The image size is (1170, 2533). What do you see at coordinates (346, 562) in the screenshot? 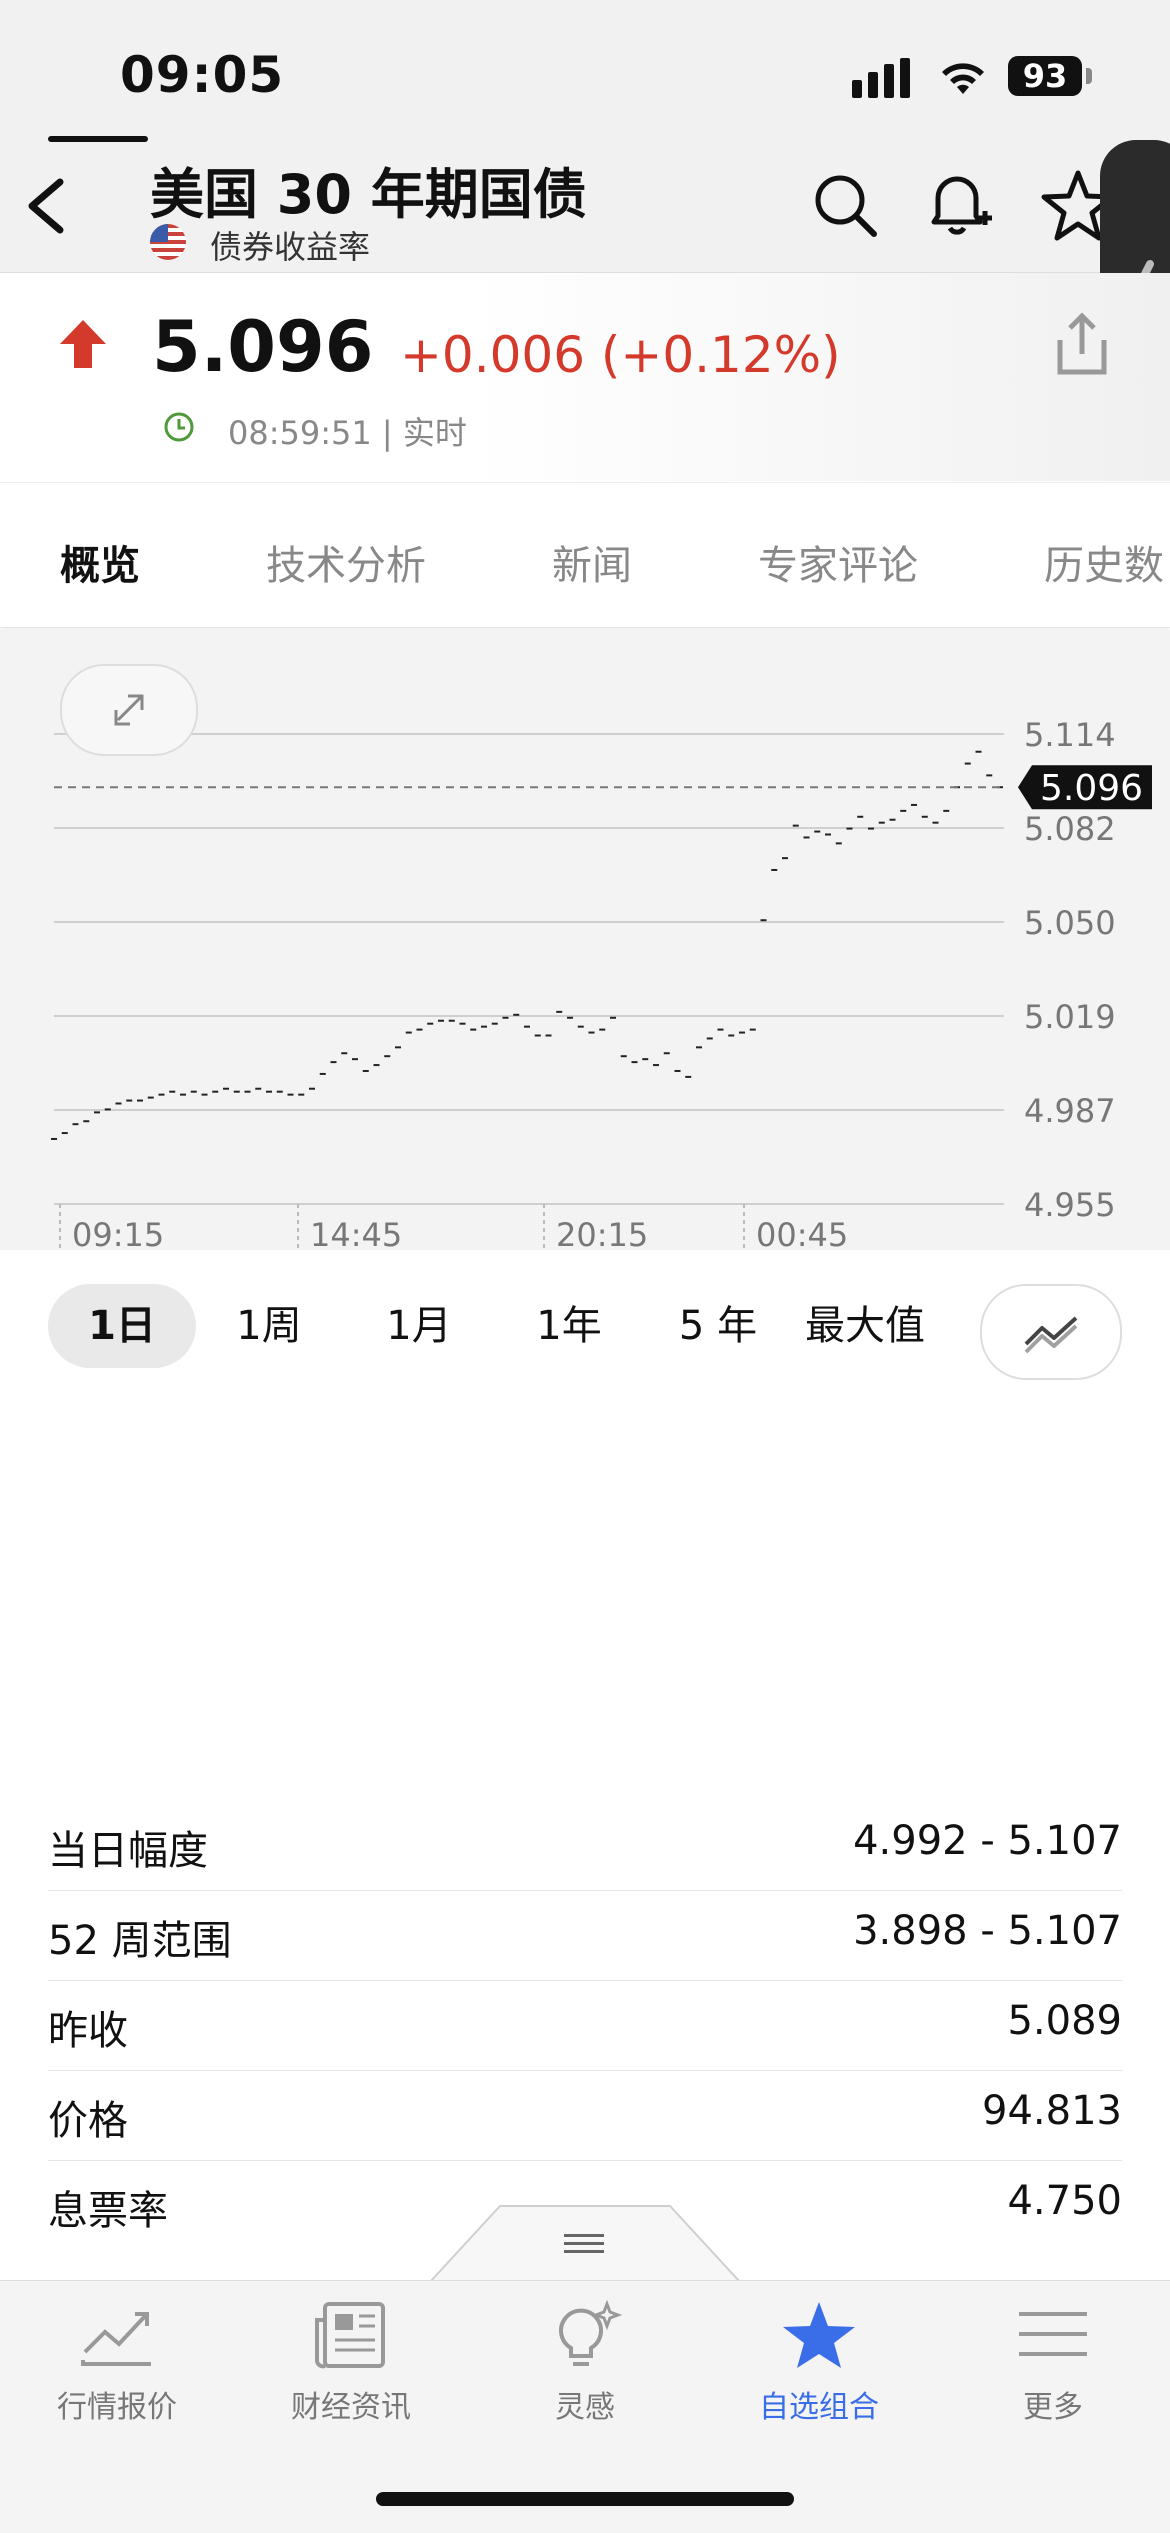
I see `tab-technical: 技术分析` at bounding box center [346, 562].